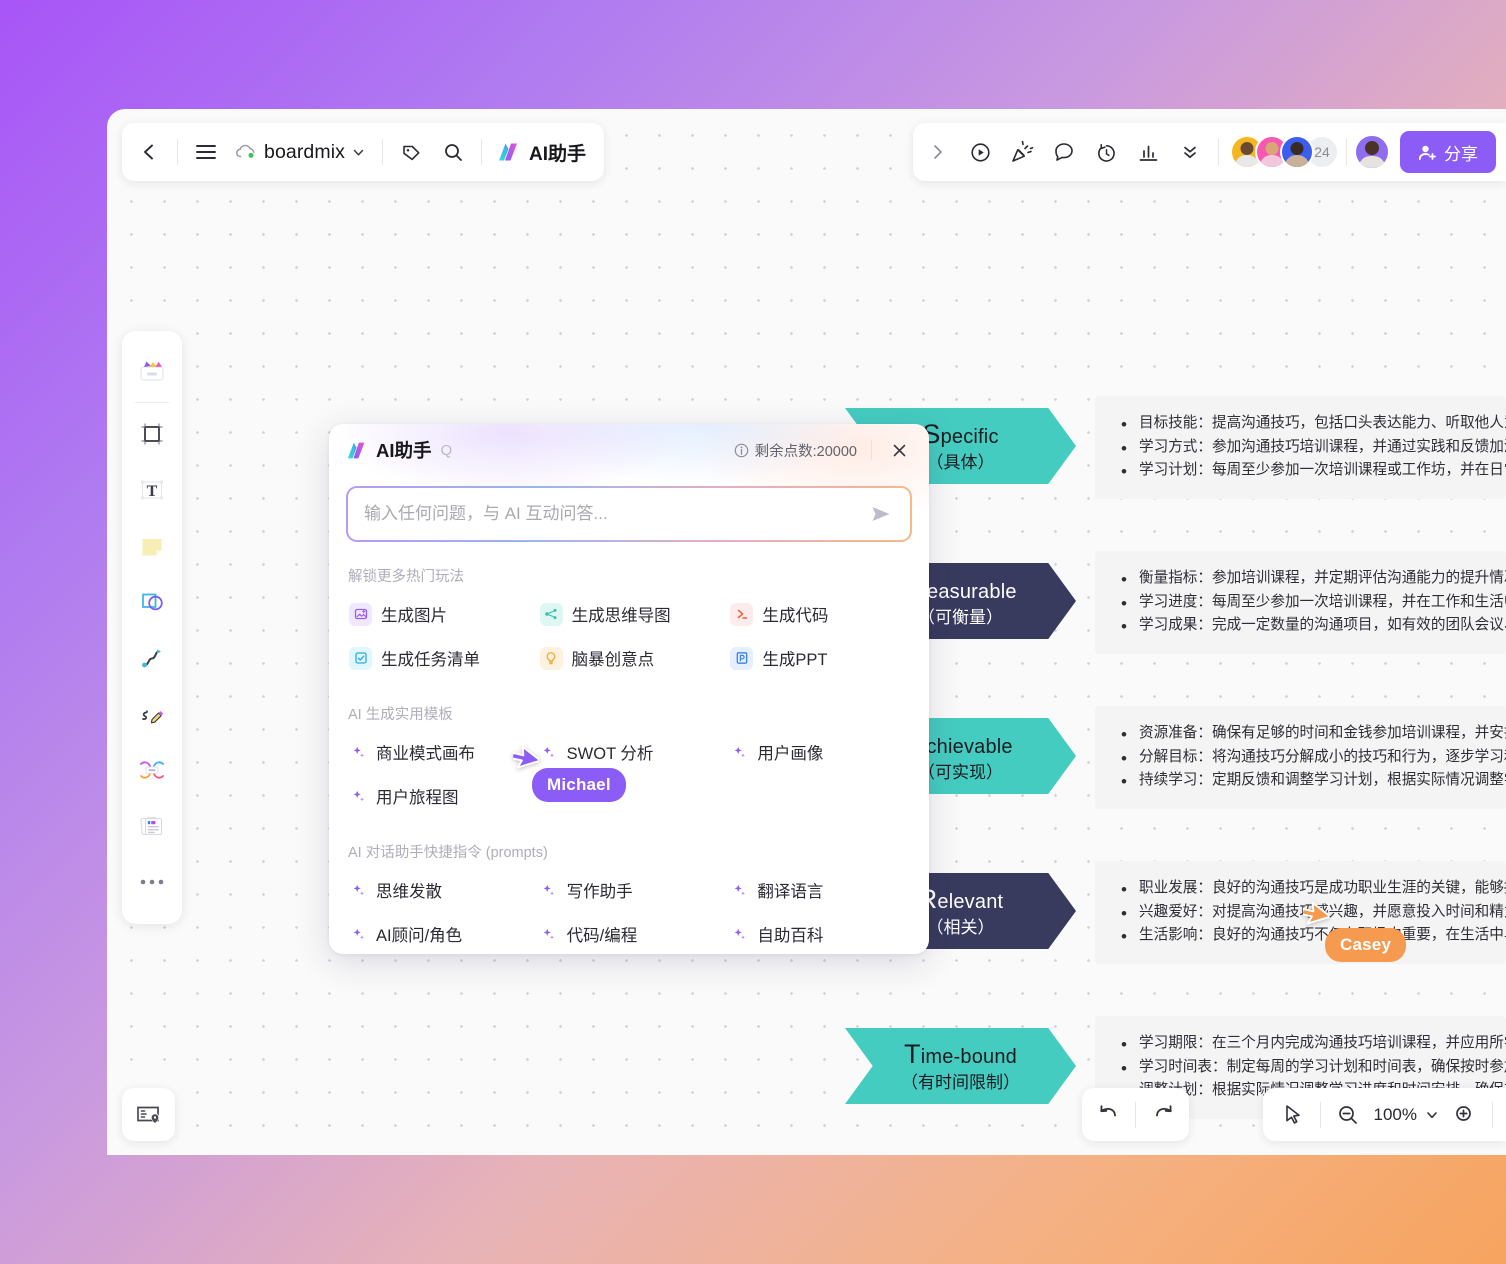 The height and width of the screenshot is (1264, 1506). I want to click on more-options-button, so click(1190, 152).